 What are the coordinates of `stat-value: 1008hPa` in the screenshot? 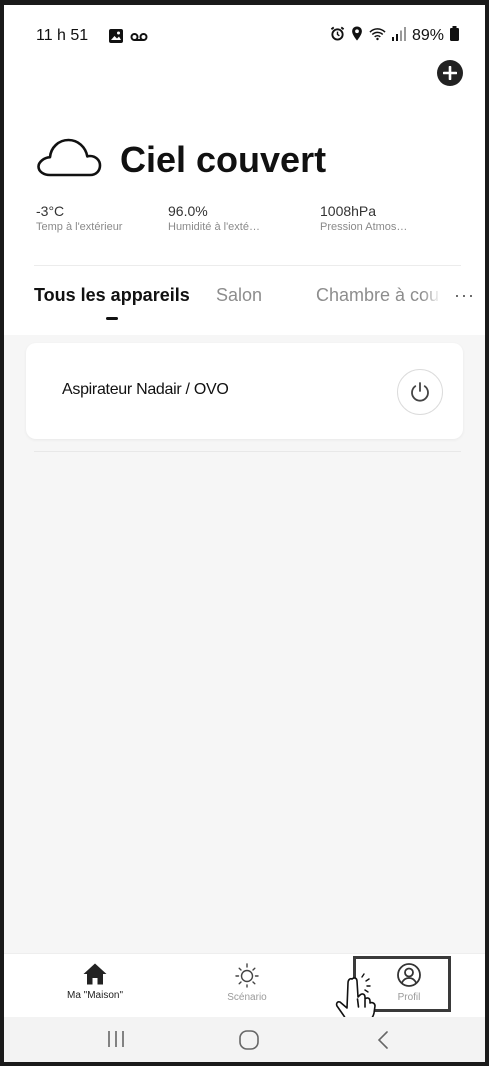 It's located at (348, 211).